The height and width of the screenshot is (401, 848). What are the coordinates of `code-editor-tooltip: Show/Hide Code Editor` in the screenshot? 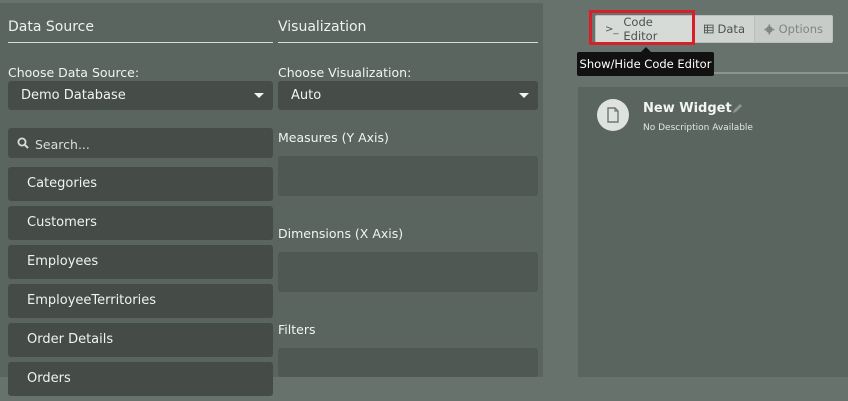 It's located at (645, 61).